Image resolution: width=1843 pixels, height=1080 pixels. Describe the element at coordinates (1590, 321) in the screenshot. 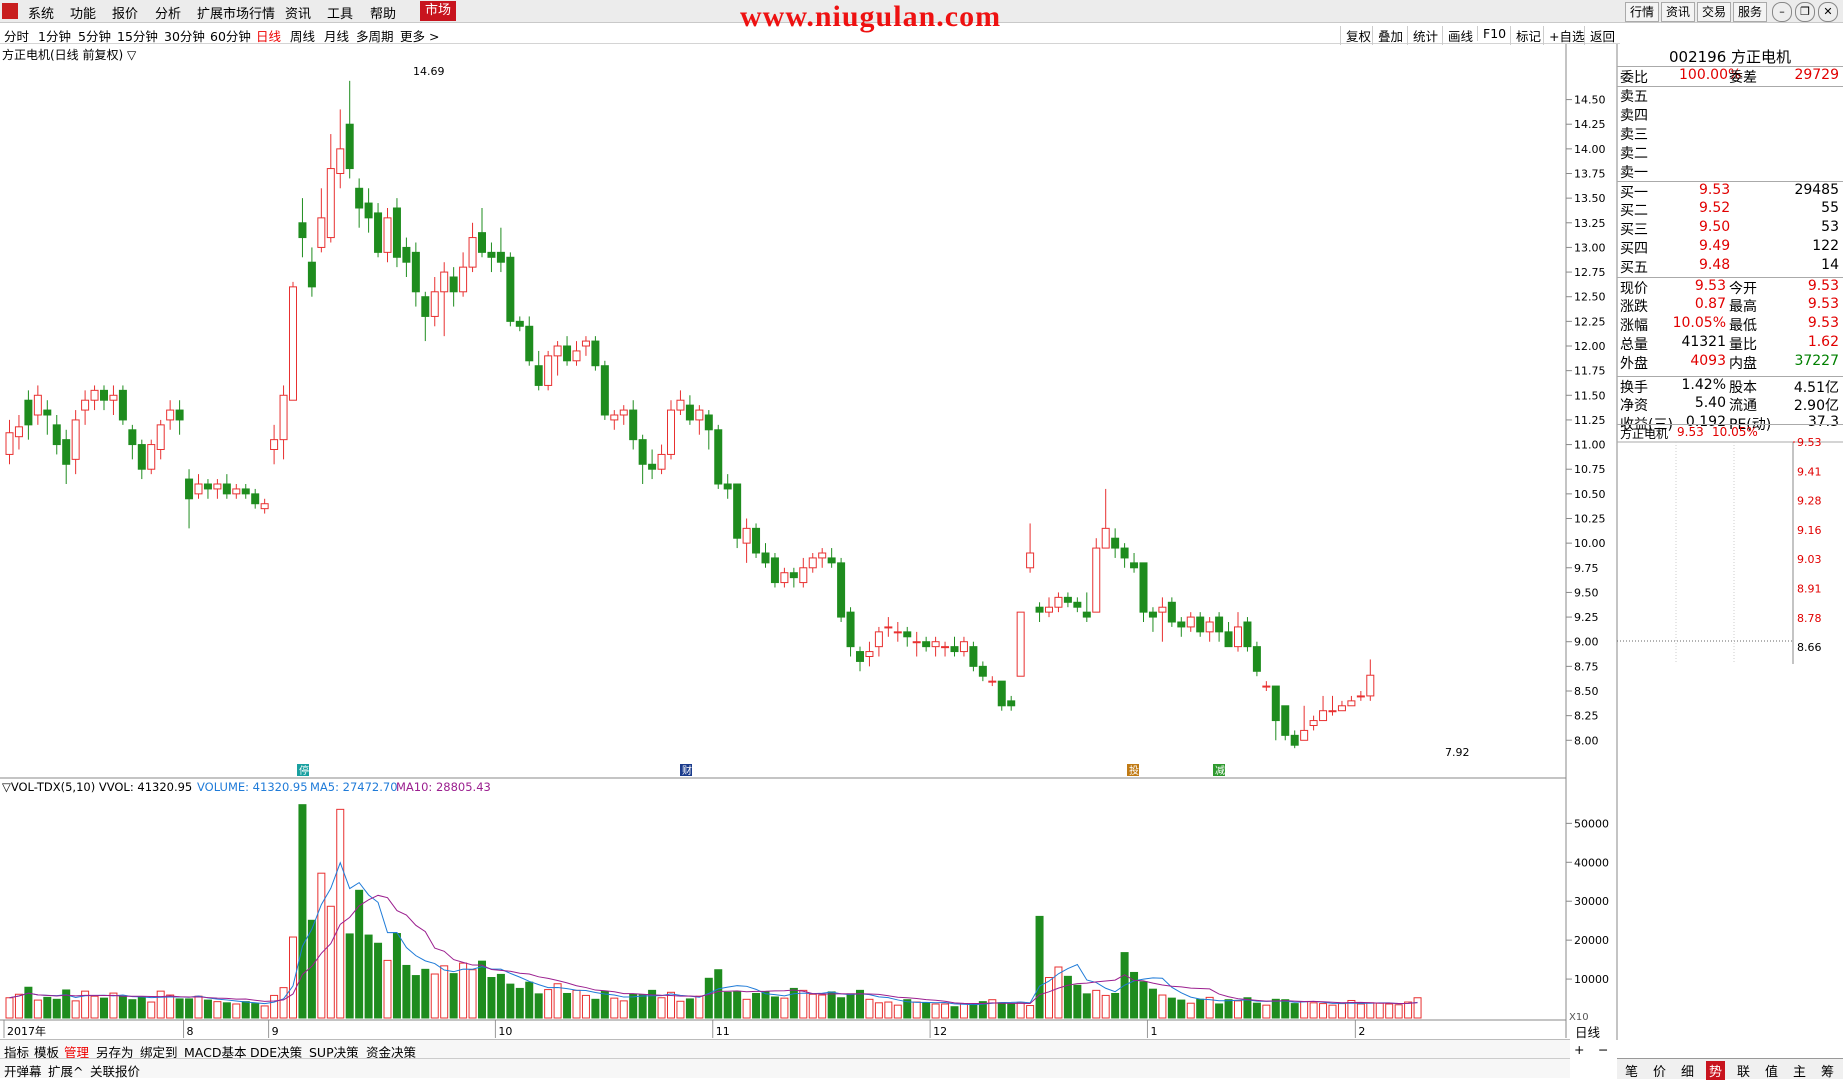

I see `price-tick-label: 12.25` at that location.